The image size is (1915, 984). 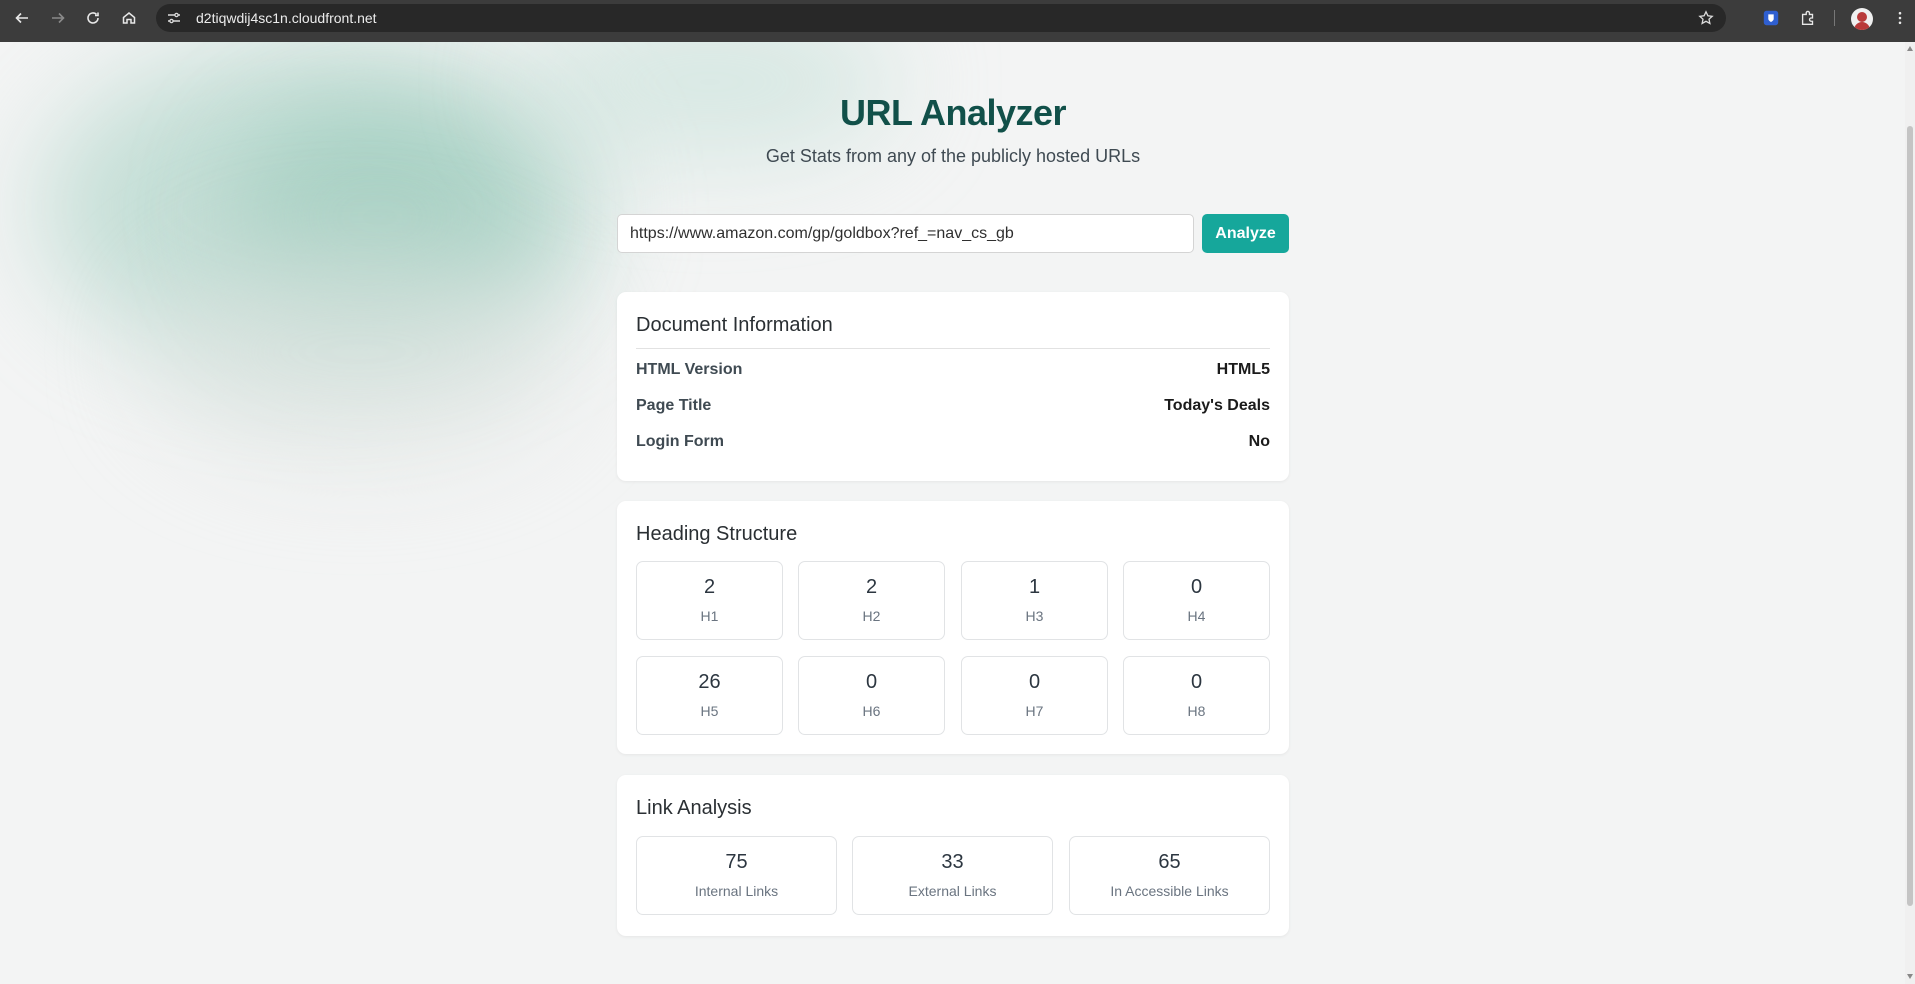 I want to click on address-url: d2tiqwdij4sc1n.cloudfront.net, so click(x=286, y=18).